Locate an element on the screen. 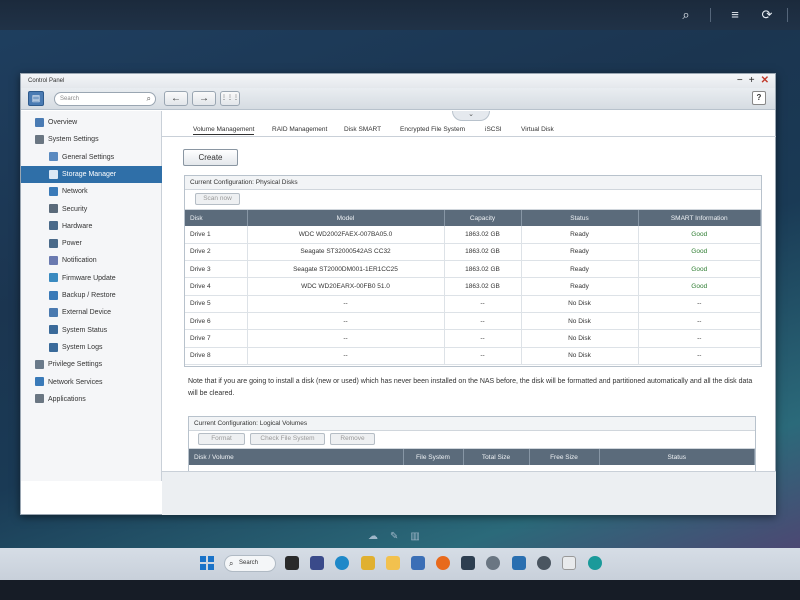 Image resolution: width=800 pixels, height=600 pixels. sidebar-item-label: External Device is located at coordinates (87, 313).